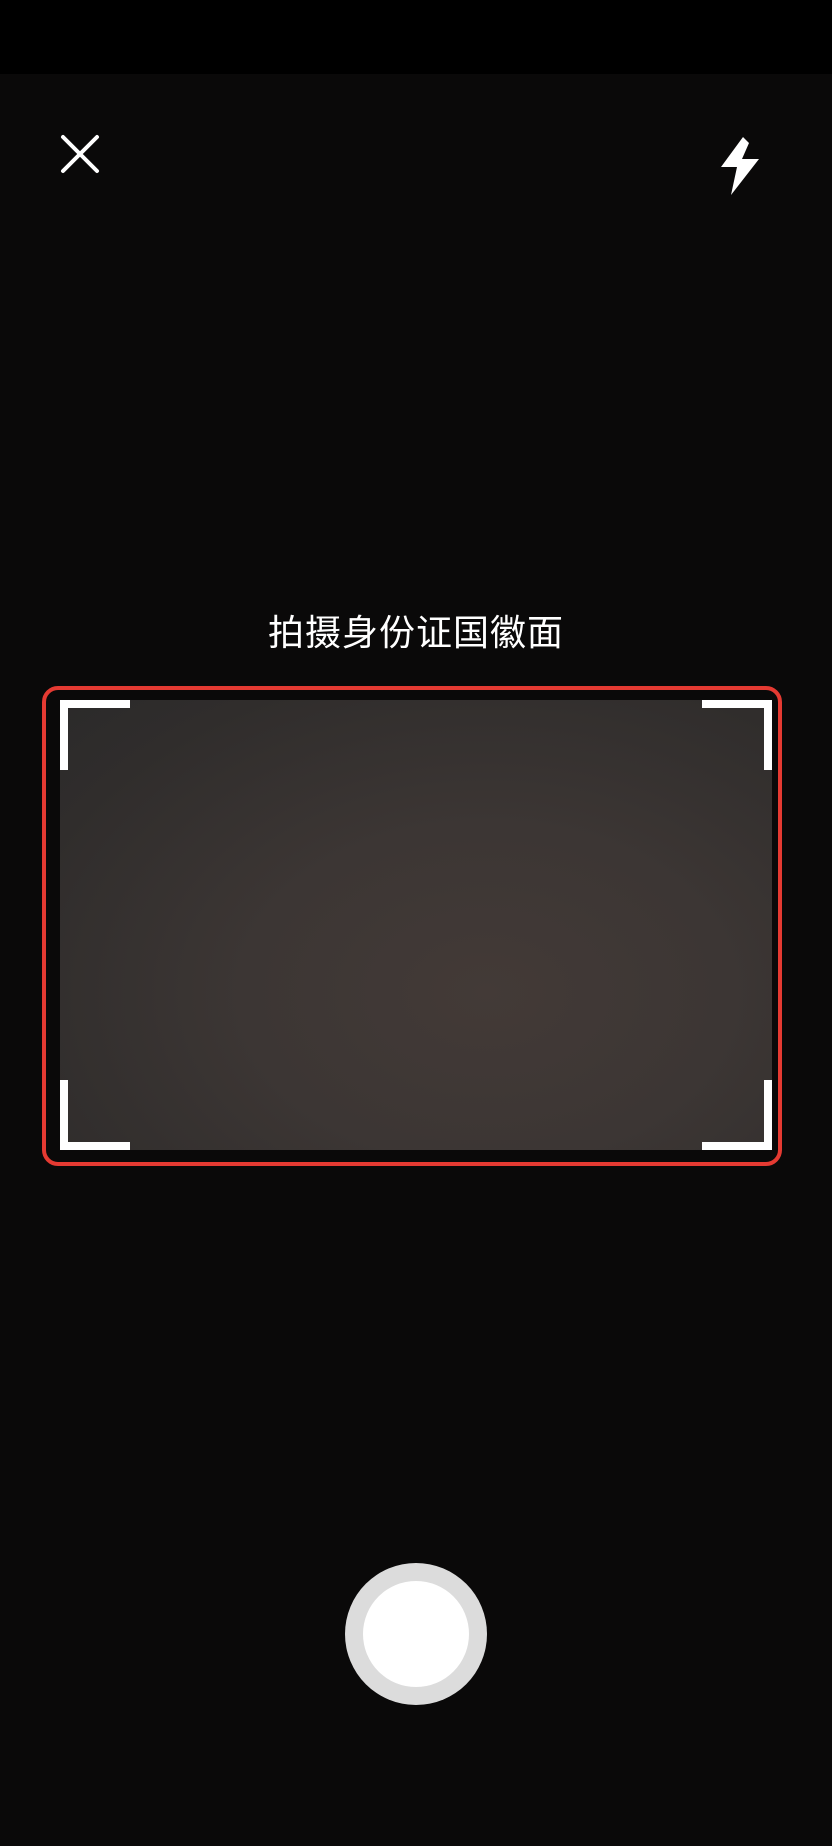 Image resolution: width=832 pixels, height=1846 pixels. I want to click on frame-corner-bottom-left, so click(95, 1115).